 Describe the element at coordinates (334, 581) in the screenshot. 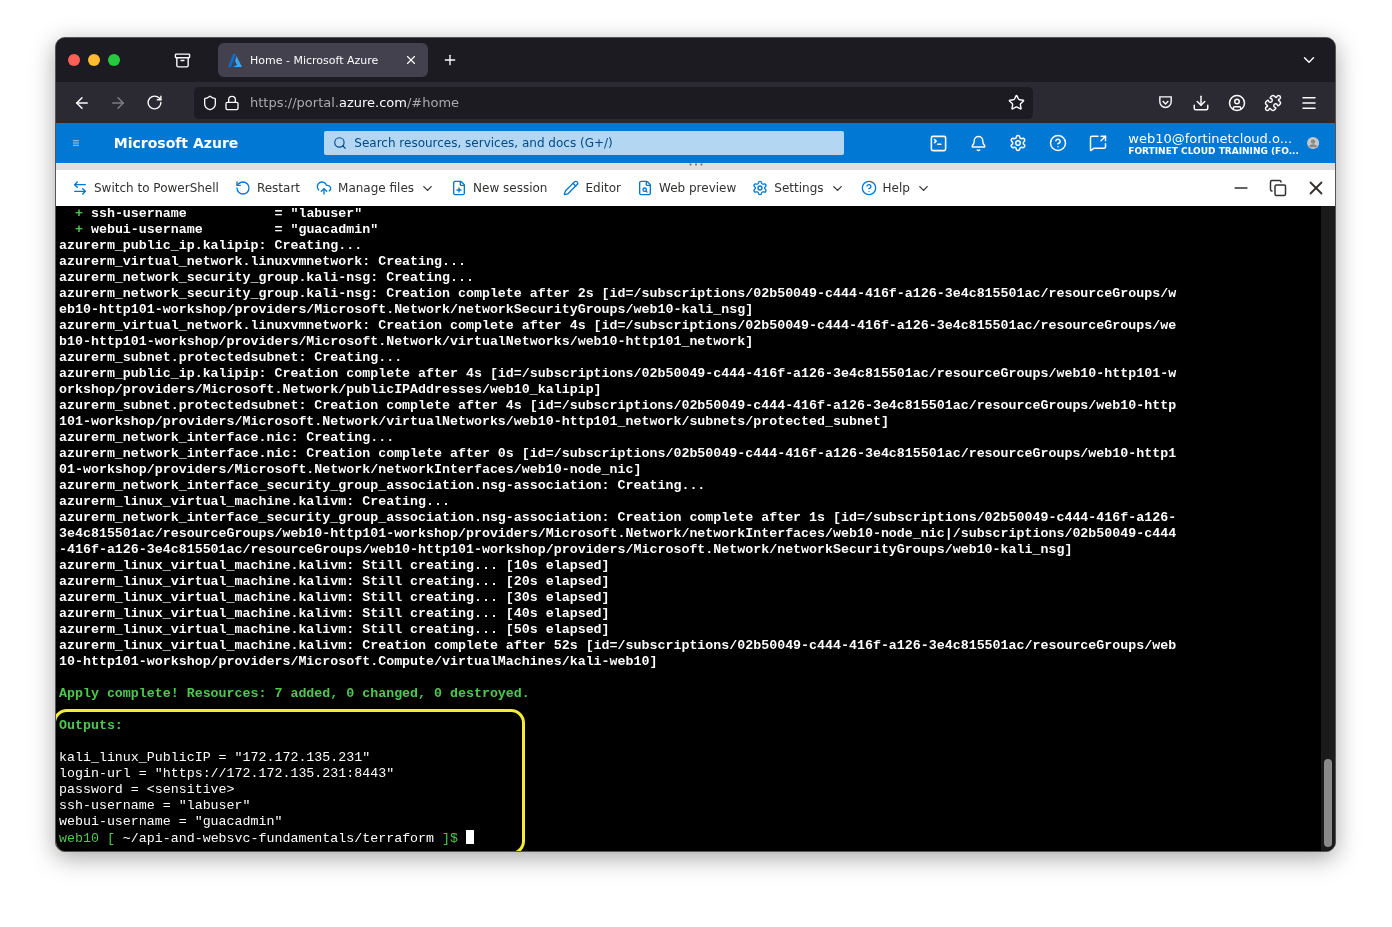

I see `terminal-line: azurerm_linux_virtual_machine.kalivm: Still creating... [20s elapsed]` at that location.